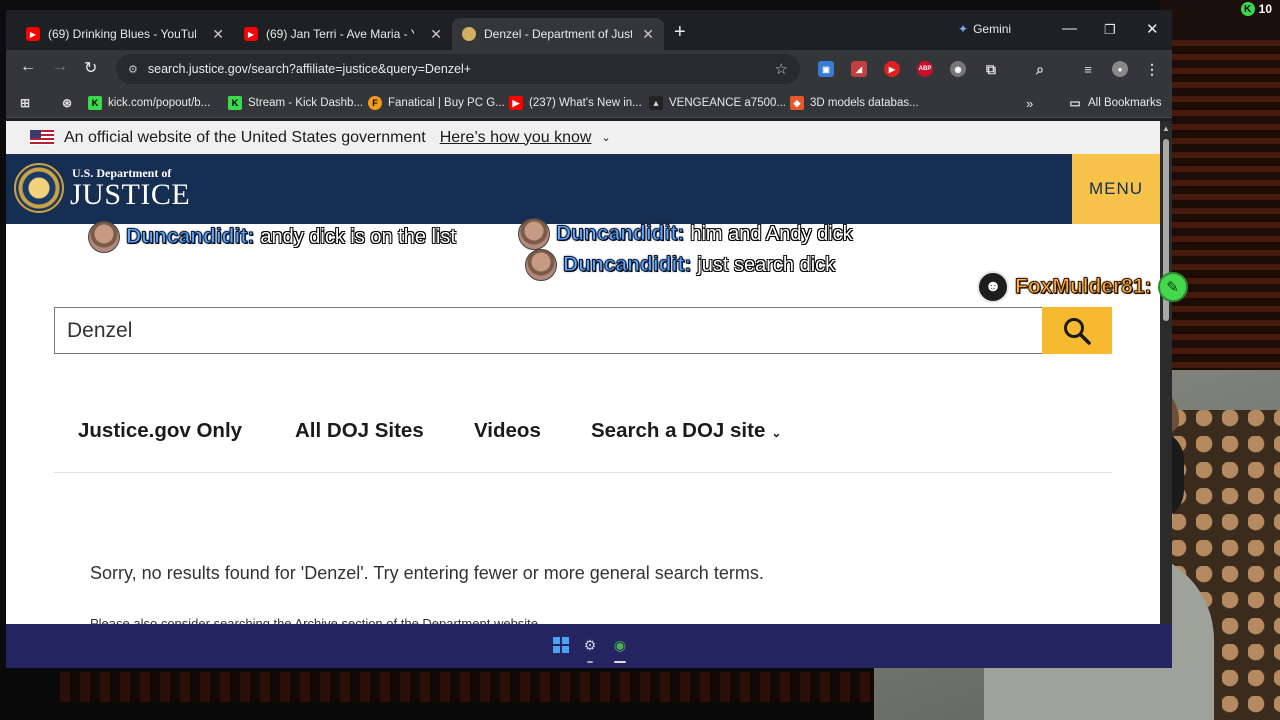  What do you see at coordinates (60, 67) in the screenshot?
I see `forward-icon: →` at bounding box center [60, 67].